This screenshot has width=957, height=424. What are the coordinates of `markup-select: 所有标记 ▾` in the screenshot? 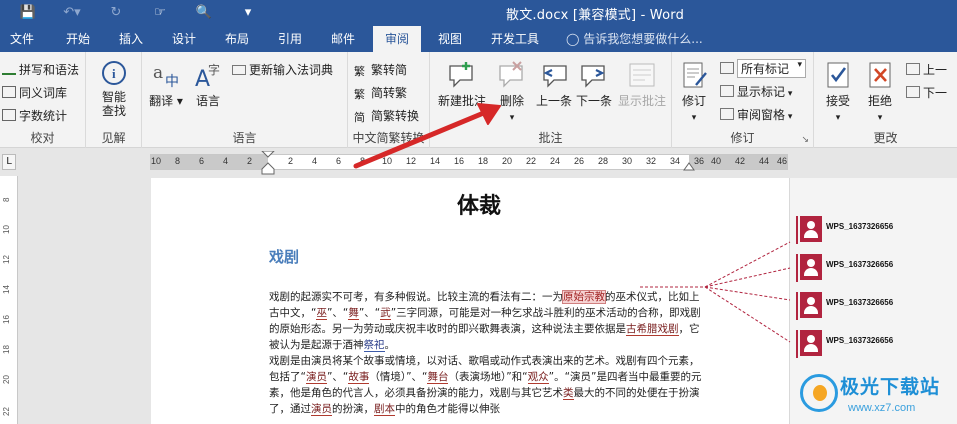 It's located at (763, 68).